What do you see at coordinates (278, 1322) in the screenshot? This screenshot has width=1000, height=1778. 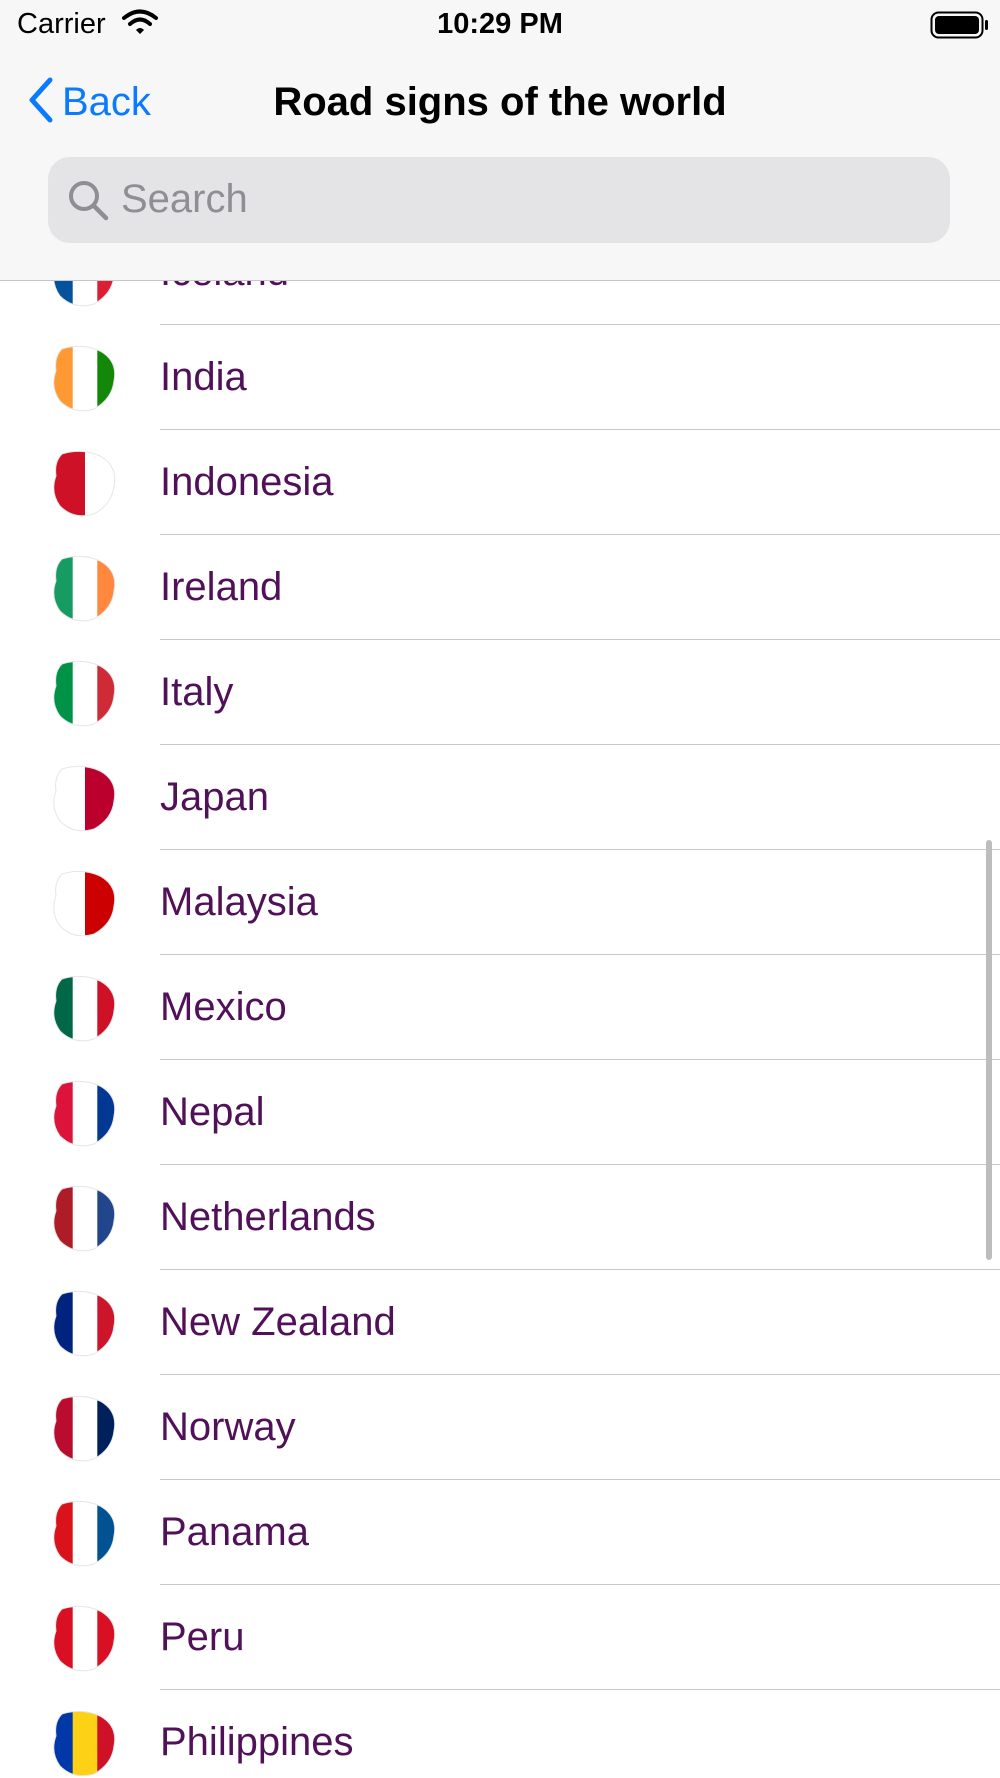 I see `country-name: New Zealand` at bounding box center [278, 1322].